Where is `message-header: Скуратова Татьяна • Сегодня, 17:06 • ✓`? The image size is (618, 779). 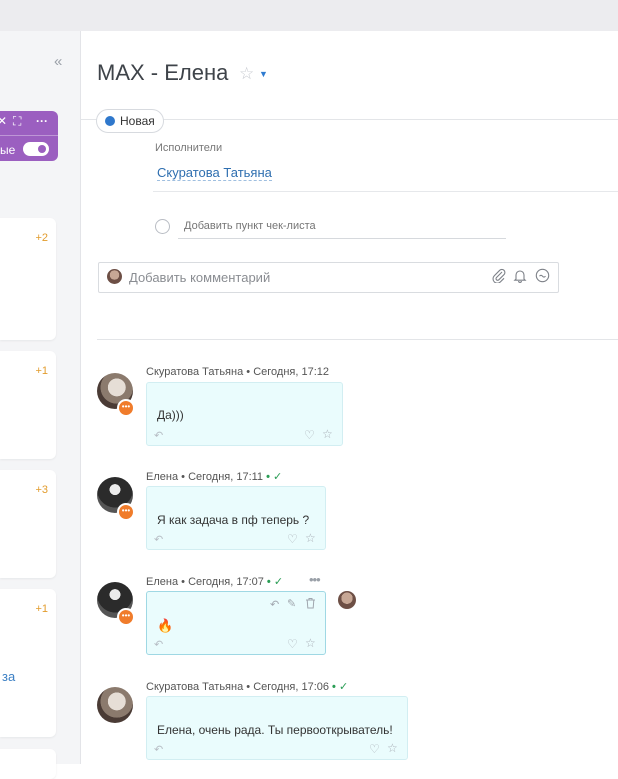 message-header: Скуратова Татьяна • Сегодня, 17:06 • ✓ is located at coordinates (247, 687).